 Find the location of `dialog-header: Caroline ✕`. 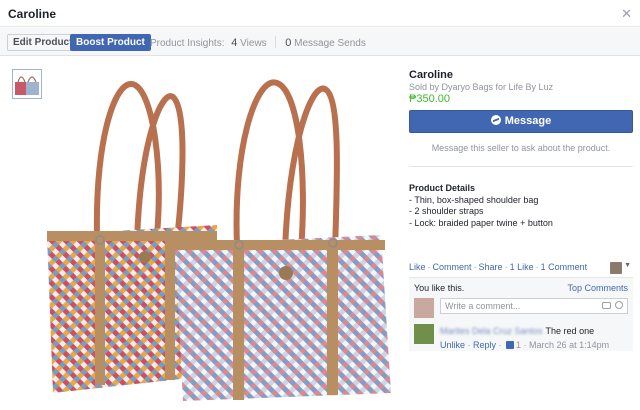

dialog-header: Caroline ✕ is located at coordinates (320, 13).